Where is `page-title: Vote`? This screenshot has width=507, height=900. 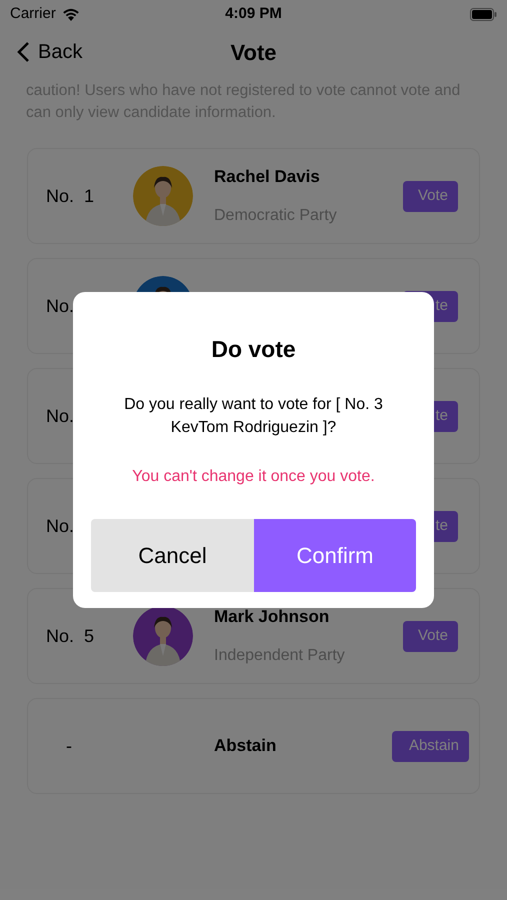
page-title: Vote is located at coordinates (253, 52).